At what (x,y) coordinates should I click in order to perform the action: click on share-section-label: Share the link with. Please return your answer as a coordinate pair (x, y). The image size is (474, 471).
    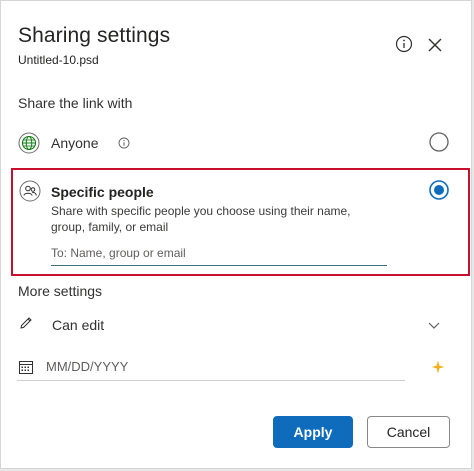
    Looking at the image, I should click on (75, 103).